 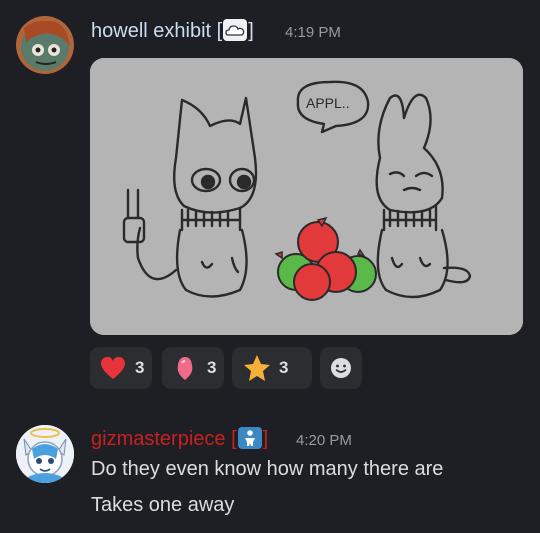 What do you see at coordinates (267, 469) in the screenshot?
I see `message-line: Do they even know how many there are` at bounding box center [267, 469].